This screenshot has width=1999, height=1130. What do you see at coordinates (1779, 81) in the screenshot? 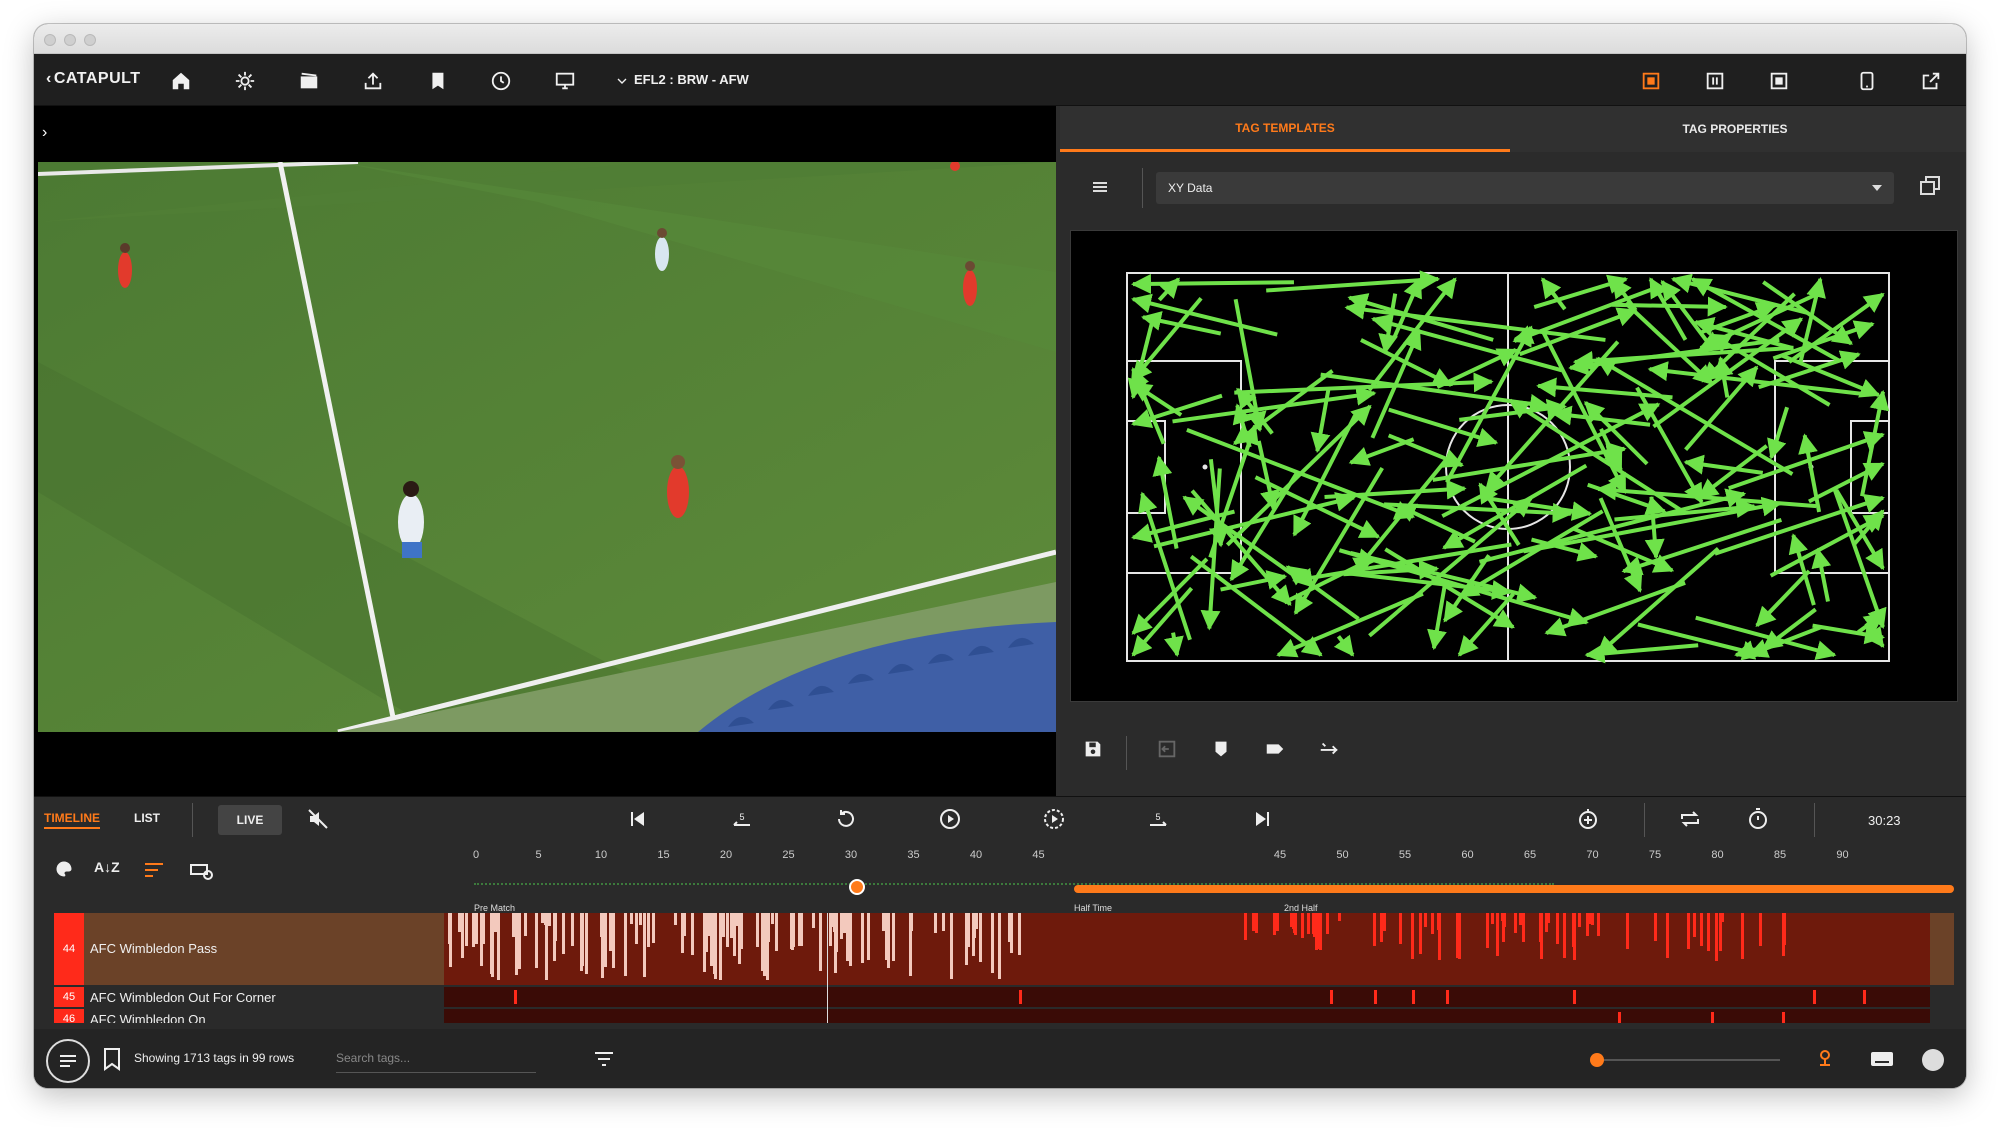
I see `layout-grid-icon` at bounding box center [1779, 81].